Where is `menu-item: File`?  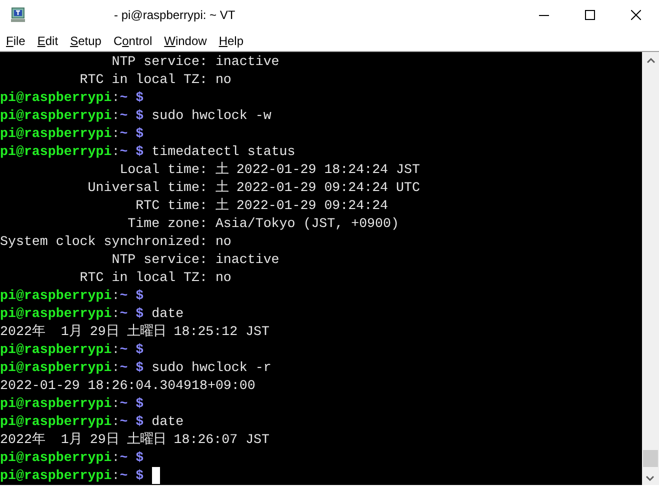
menu-item: File is located at coordinates (16, 41).